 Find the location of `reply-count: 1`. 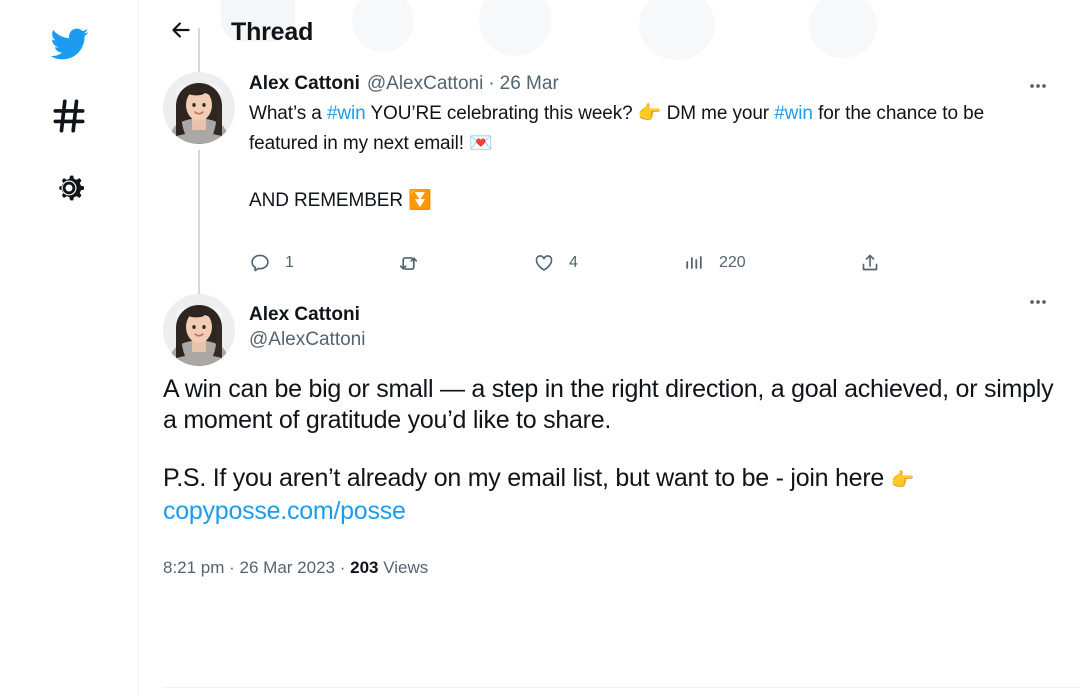

reply-count: 1 is located at coordinates (289, 262).